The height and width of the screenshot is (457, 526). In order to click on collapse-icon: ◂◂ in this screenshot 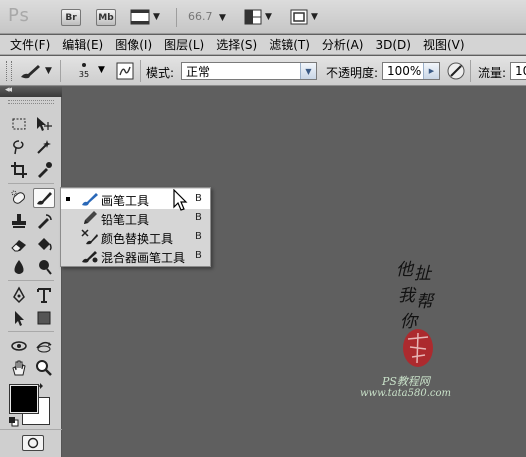, I will do `click(8, 90)`.